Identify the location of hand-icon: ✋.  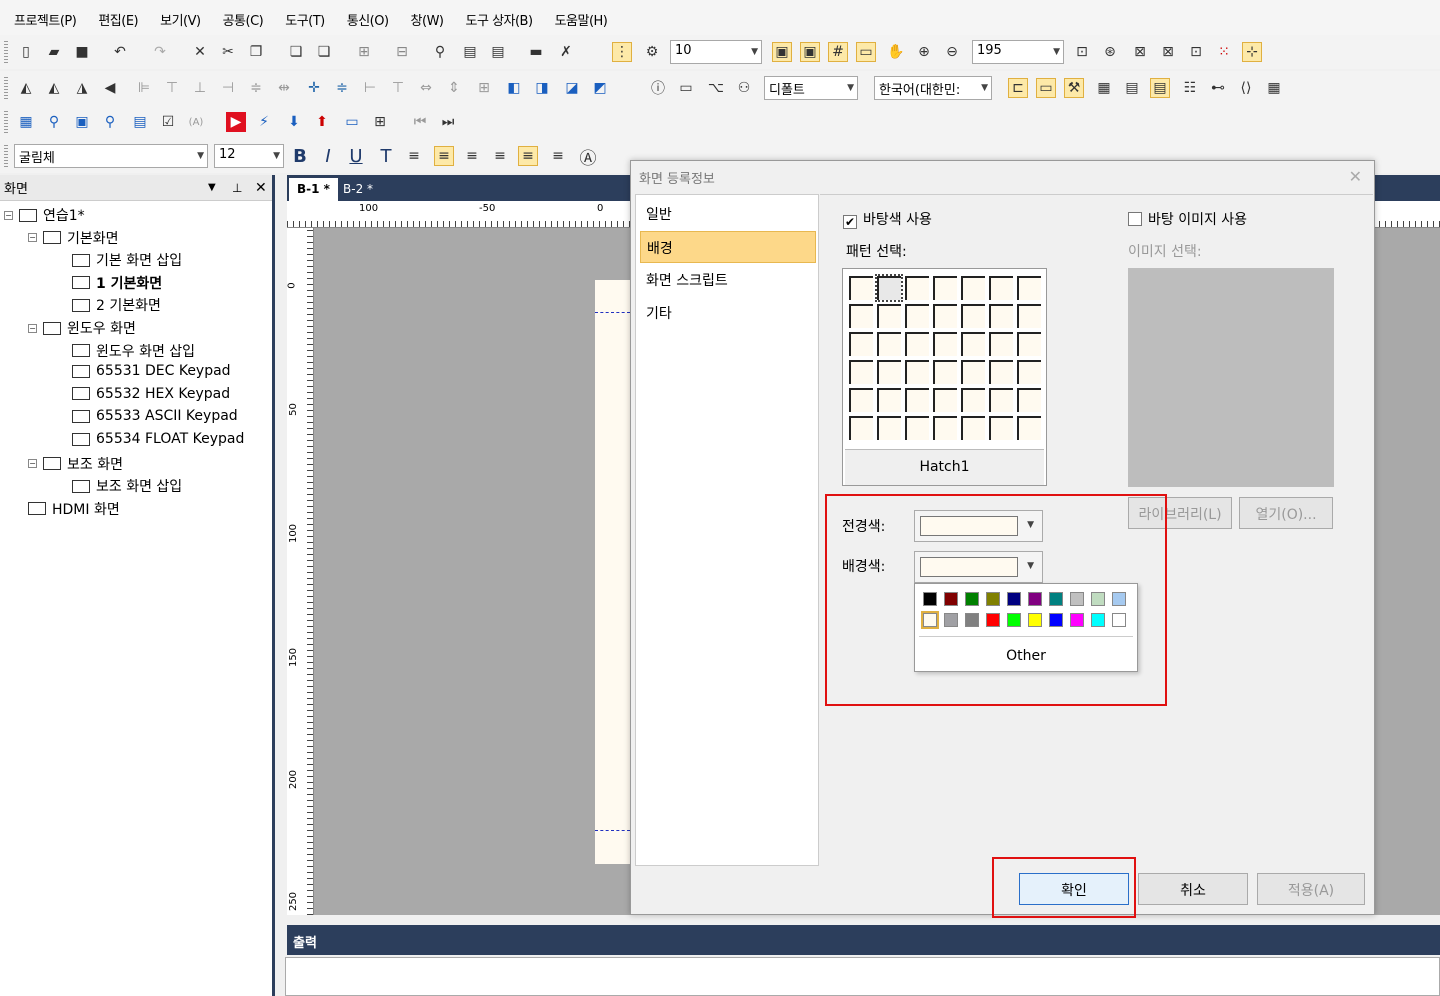
(896, 52).